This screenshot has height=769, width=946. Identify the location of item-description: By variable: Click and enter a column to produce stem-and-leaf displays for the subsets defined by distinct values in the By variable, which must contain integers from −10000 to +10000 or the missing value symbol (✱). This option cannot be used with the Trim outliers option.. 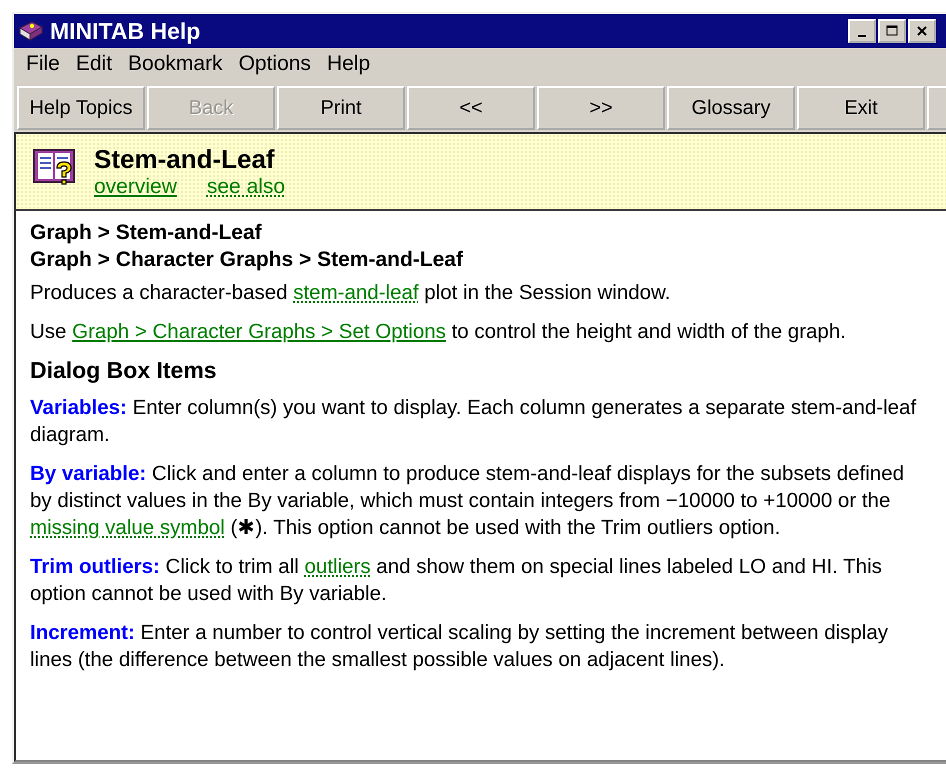
(468, 501).